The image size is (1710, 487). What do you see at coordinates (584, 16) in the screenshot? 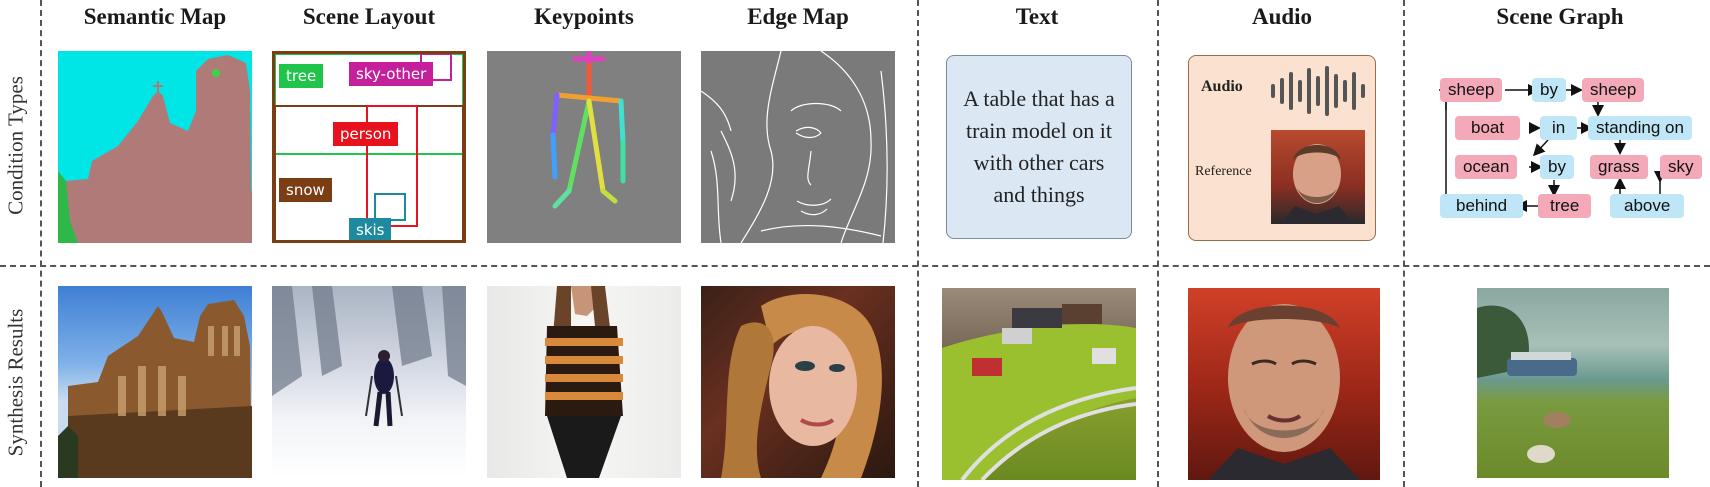
I see `title-keypoints: Keypoints` at bounding box center [584, 16].